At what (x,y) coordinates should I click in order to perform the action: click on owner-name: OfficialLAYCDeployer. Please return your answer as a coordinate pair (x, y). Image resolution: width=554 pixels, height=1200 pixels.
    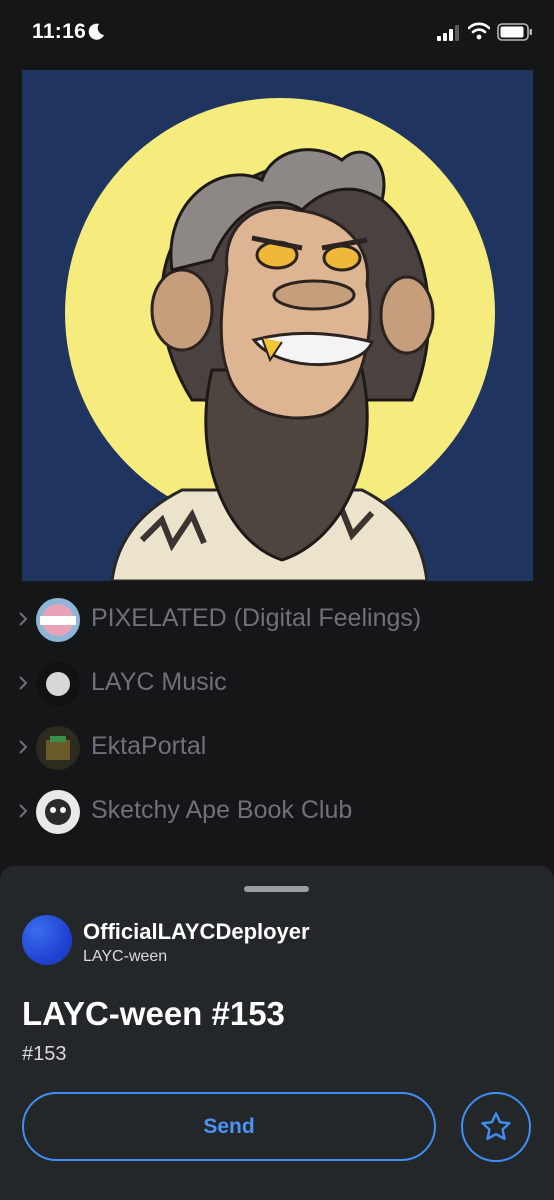
    Looking at the image, I should click on (196, 932).